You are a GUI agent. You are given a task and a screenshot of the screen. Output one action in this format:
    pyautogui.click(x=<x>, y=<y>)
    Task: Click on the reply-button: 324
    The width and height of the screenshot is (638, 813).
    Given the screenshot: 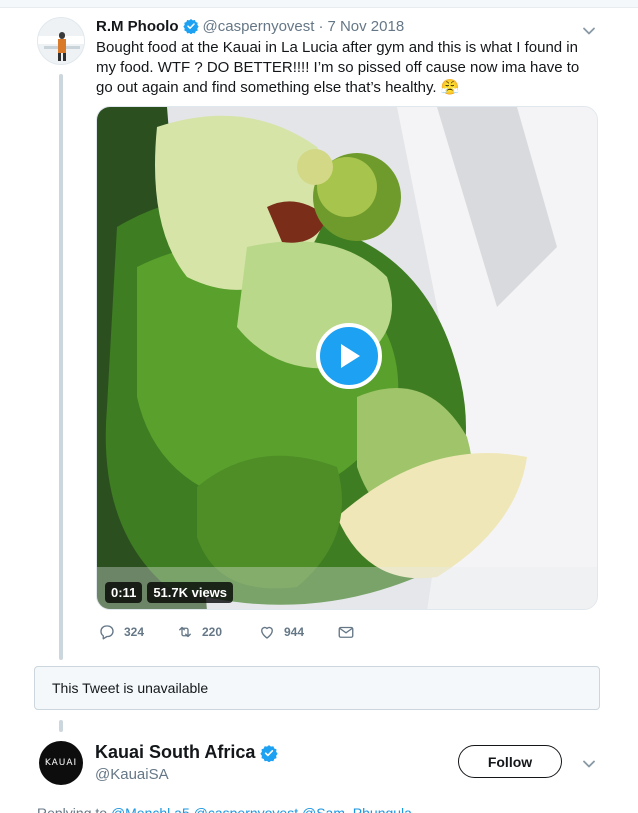 What is the action you would take?
    pyautogui.click(x=121, y=632)
    